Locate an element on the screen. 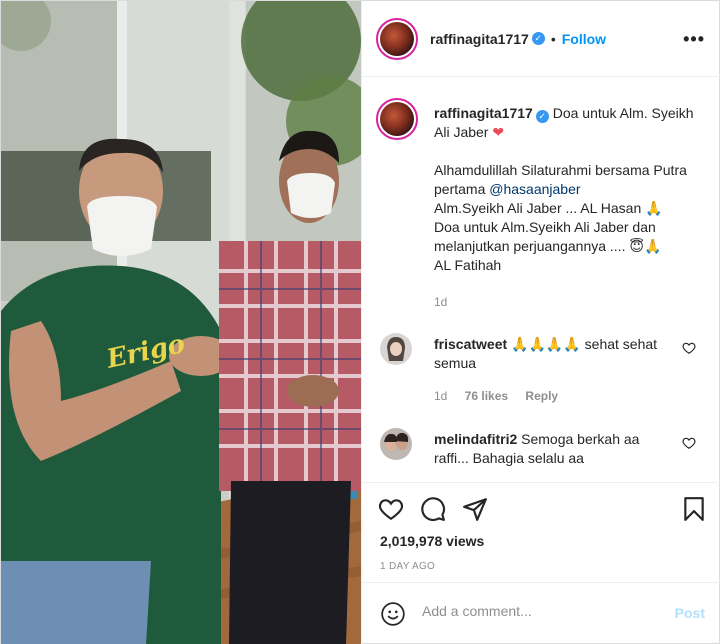  save-bookmark-icon is located at coordinates (694, 509).